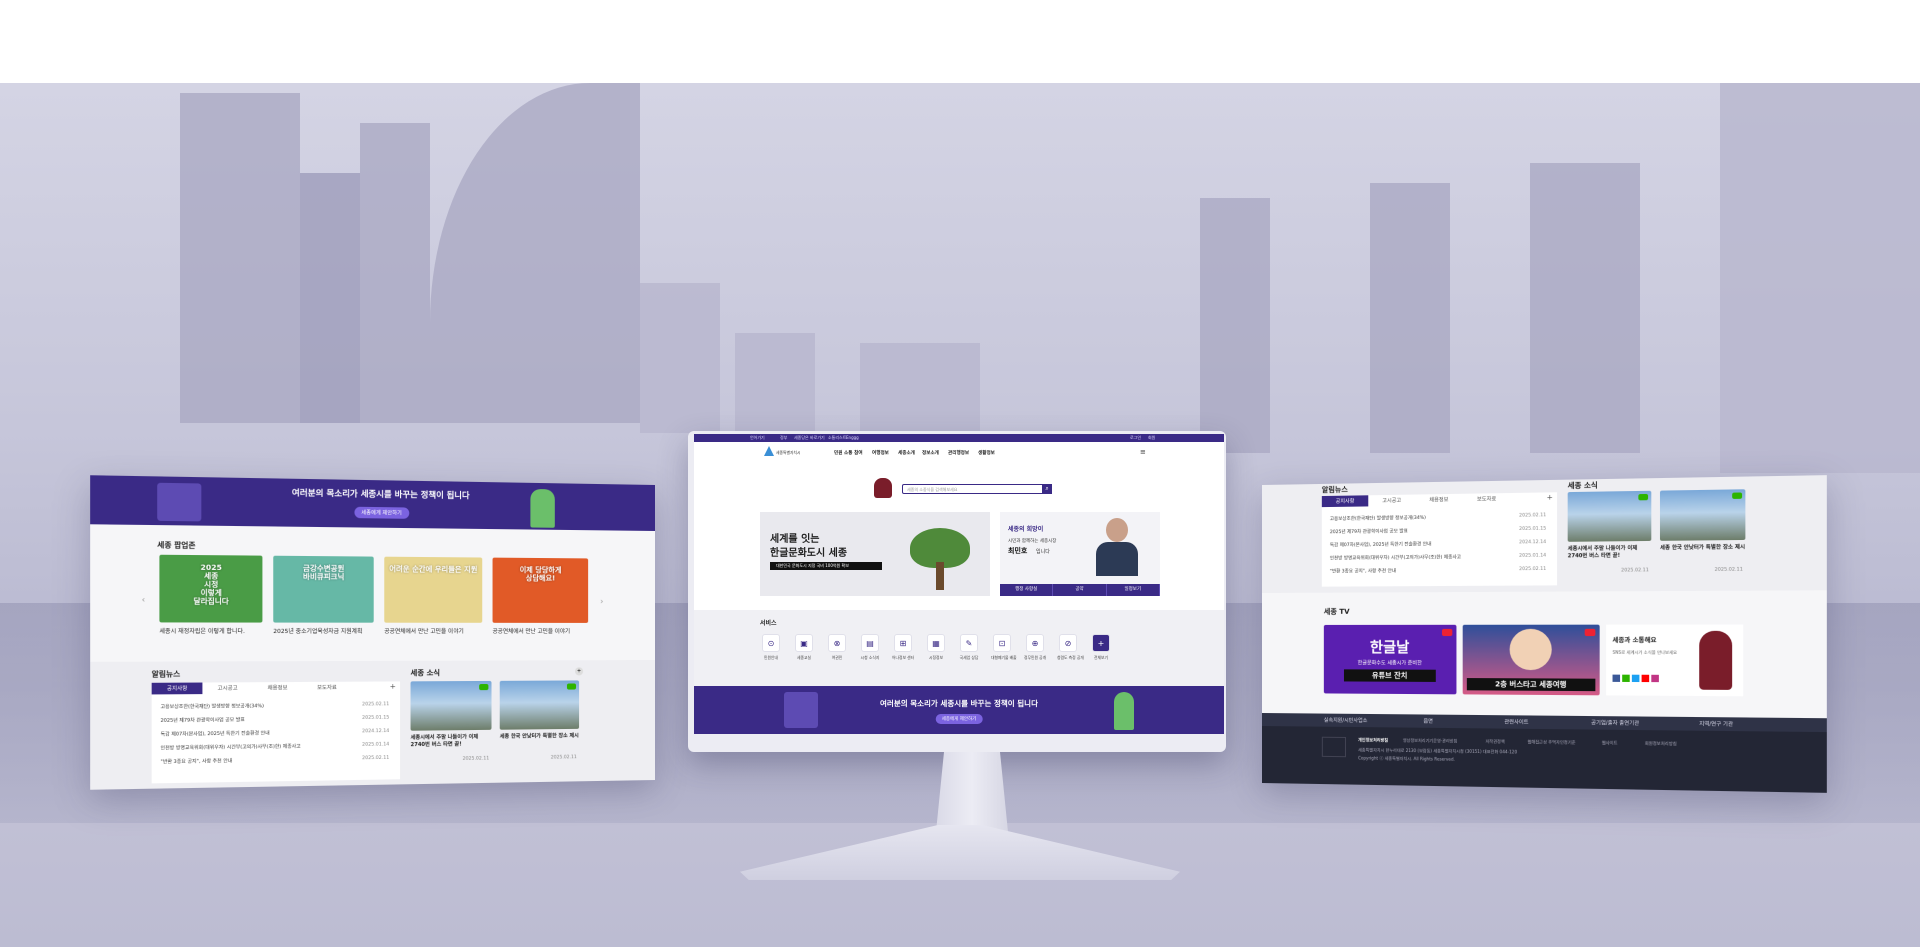 The height and width of the screenshot is (947, 1920). I want to click on mayor-tab: 일정보기, so click(1133, 590).